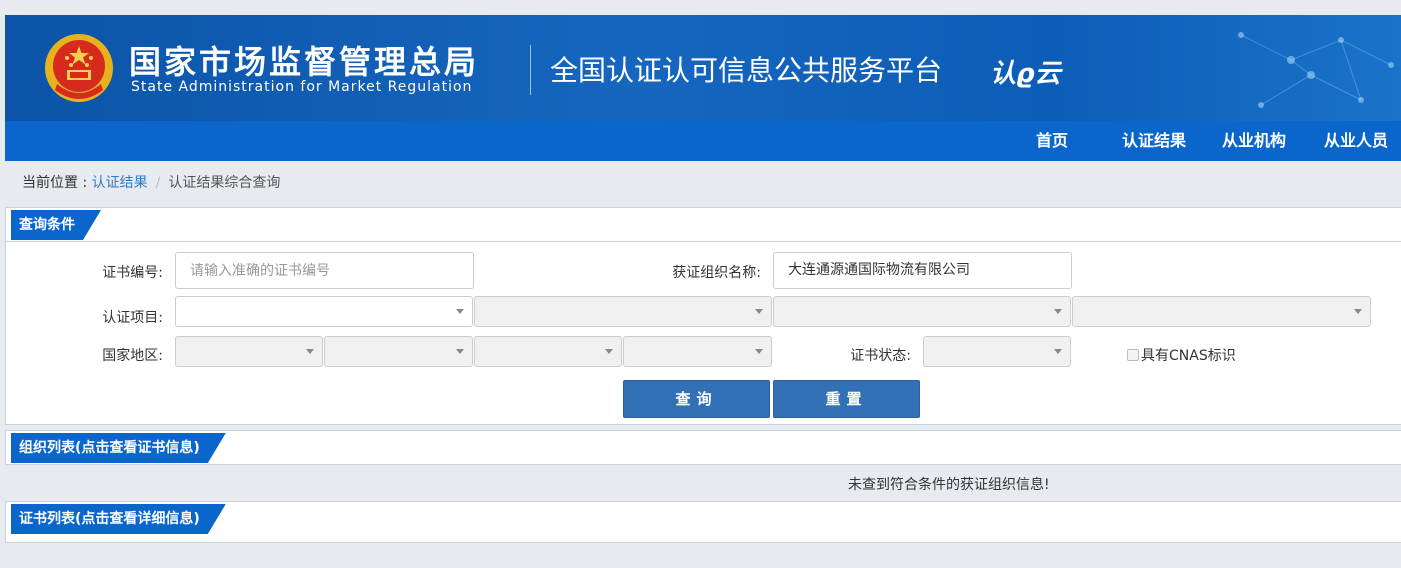 The width and height of the screenshot is (1401, 568). Describe the element at coordinates (1052, 141) in the screenshot. I see `nav-item-home: 首页` at that location.